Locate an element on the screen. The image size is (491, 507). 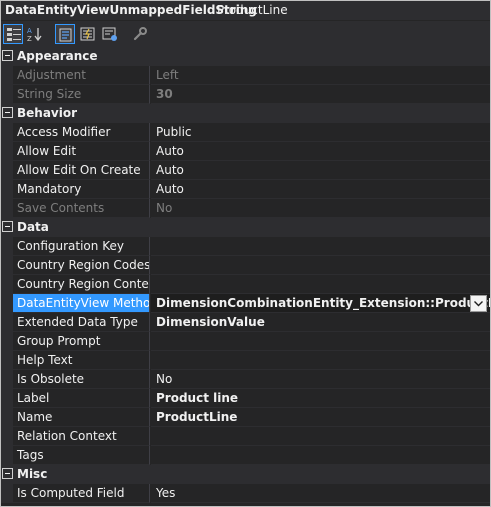
property-value-text: Auto is located at coordinates (170, 189).